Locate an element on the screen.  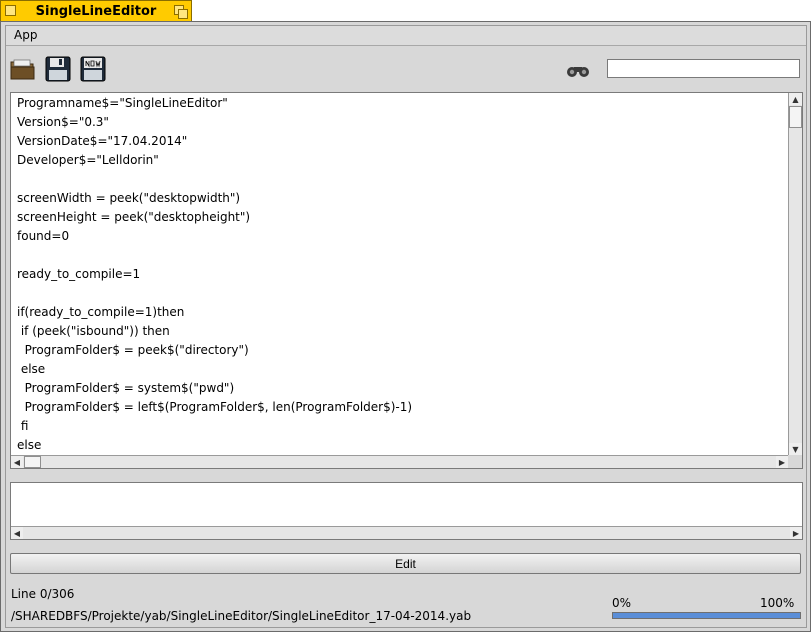
code-line: screenWidth = peek("desktopwidth") is located at coordinates (401, 198).